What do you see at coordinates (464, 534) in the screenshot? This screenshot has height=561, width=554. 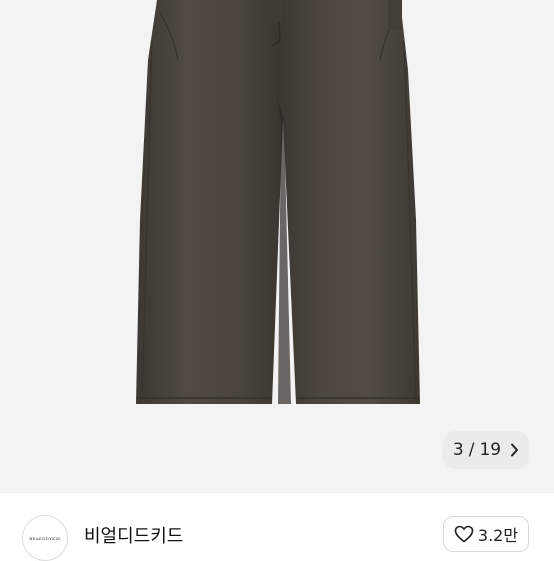 I see `heart-outline-icon` at bounding box center [464, 534].